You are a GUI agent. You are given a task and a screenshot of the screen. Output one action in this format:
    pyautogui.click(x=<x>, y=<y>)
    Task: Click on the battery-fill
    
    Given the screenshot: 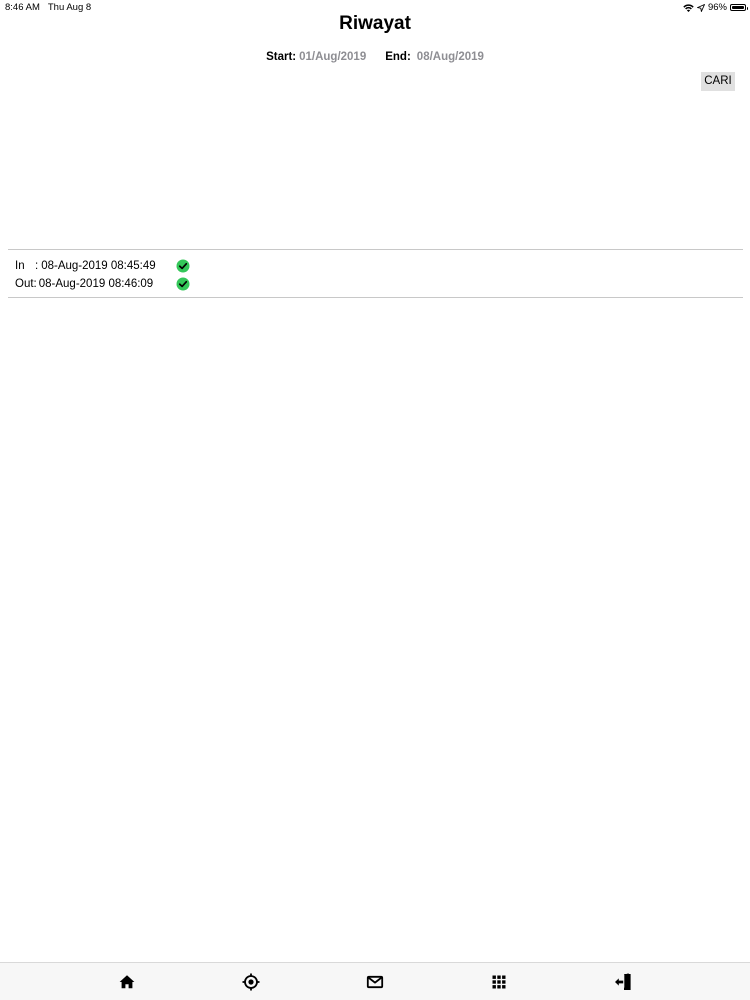 What is the action you would take?
    pyautogui.click(x=738, y=7)
    